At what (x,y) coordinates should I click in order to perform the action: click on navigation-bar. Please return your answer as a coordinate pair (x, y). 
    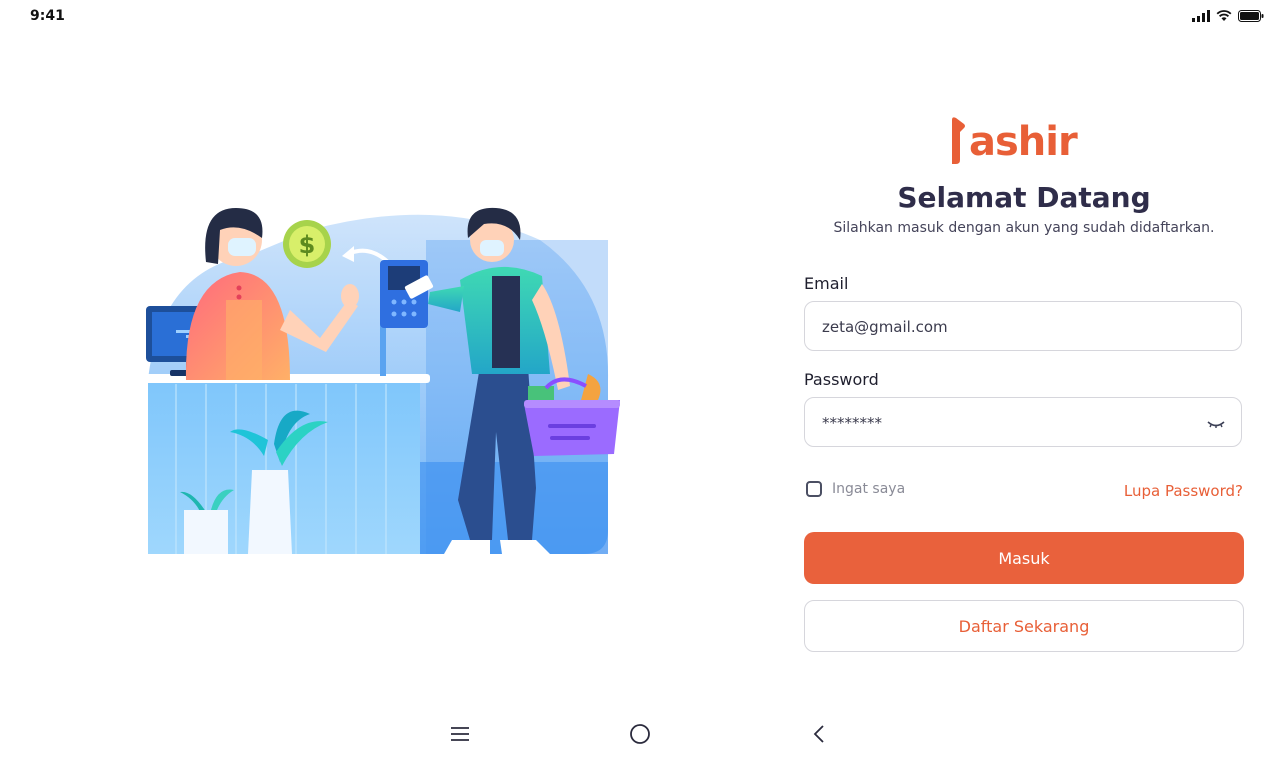
    Looking at the image, I should click on (640, 734).